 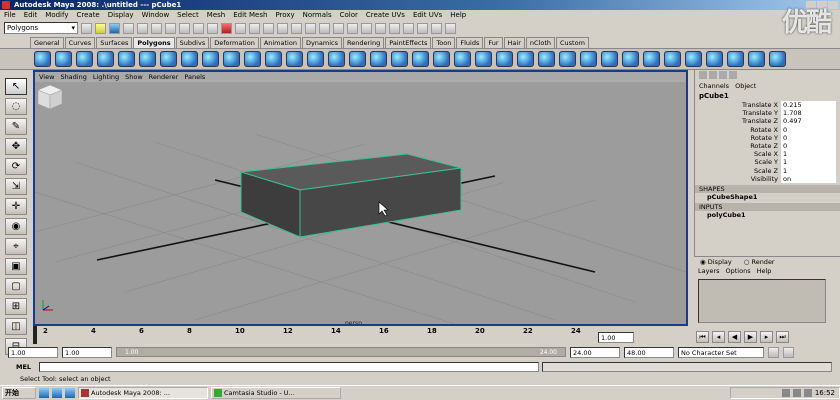 I want to click on paint-select-tool: ✎, so click(x=16, y=126).